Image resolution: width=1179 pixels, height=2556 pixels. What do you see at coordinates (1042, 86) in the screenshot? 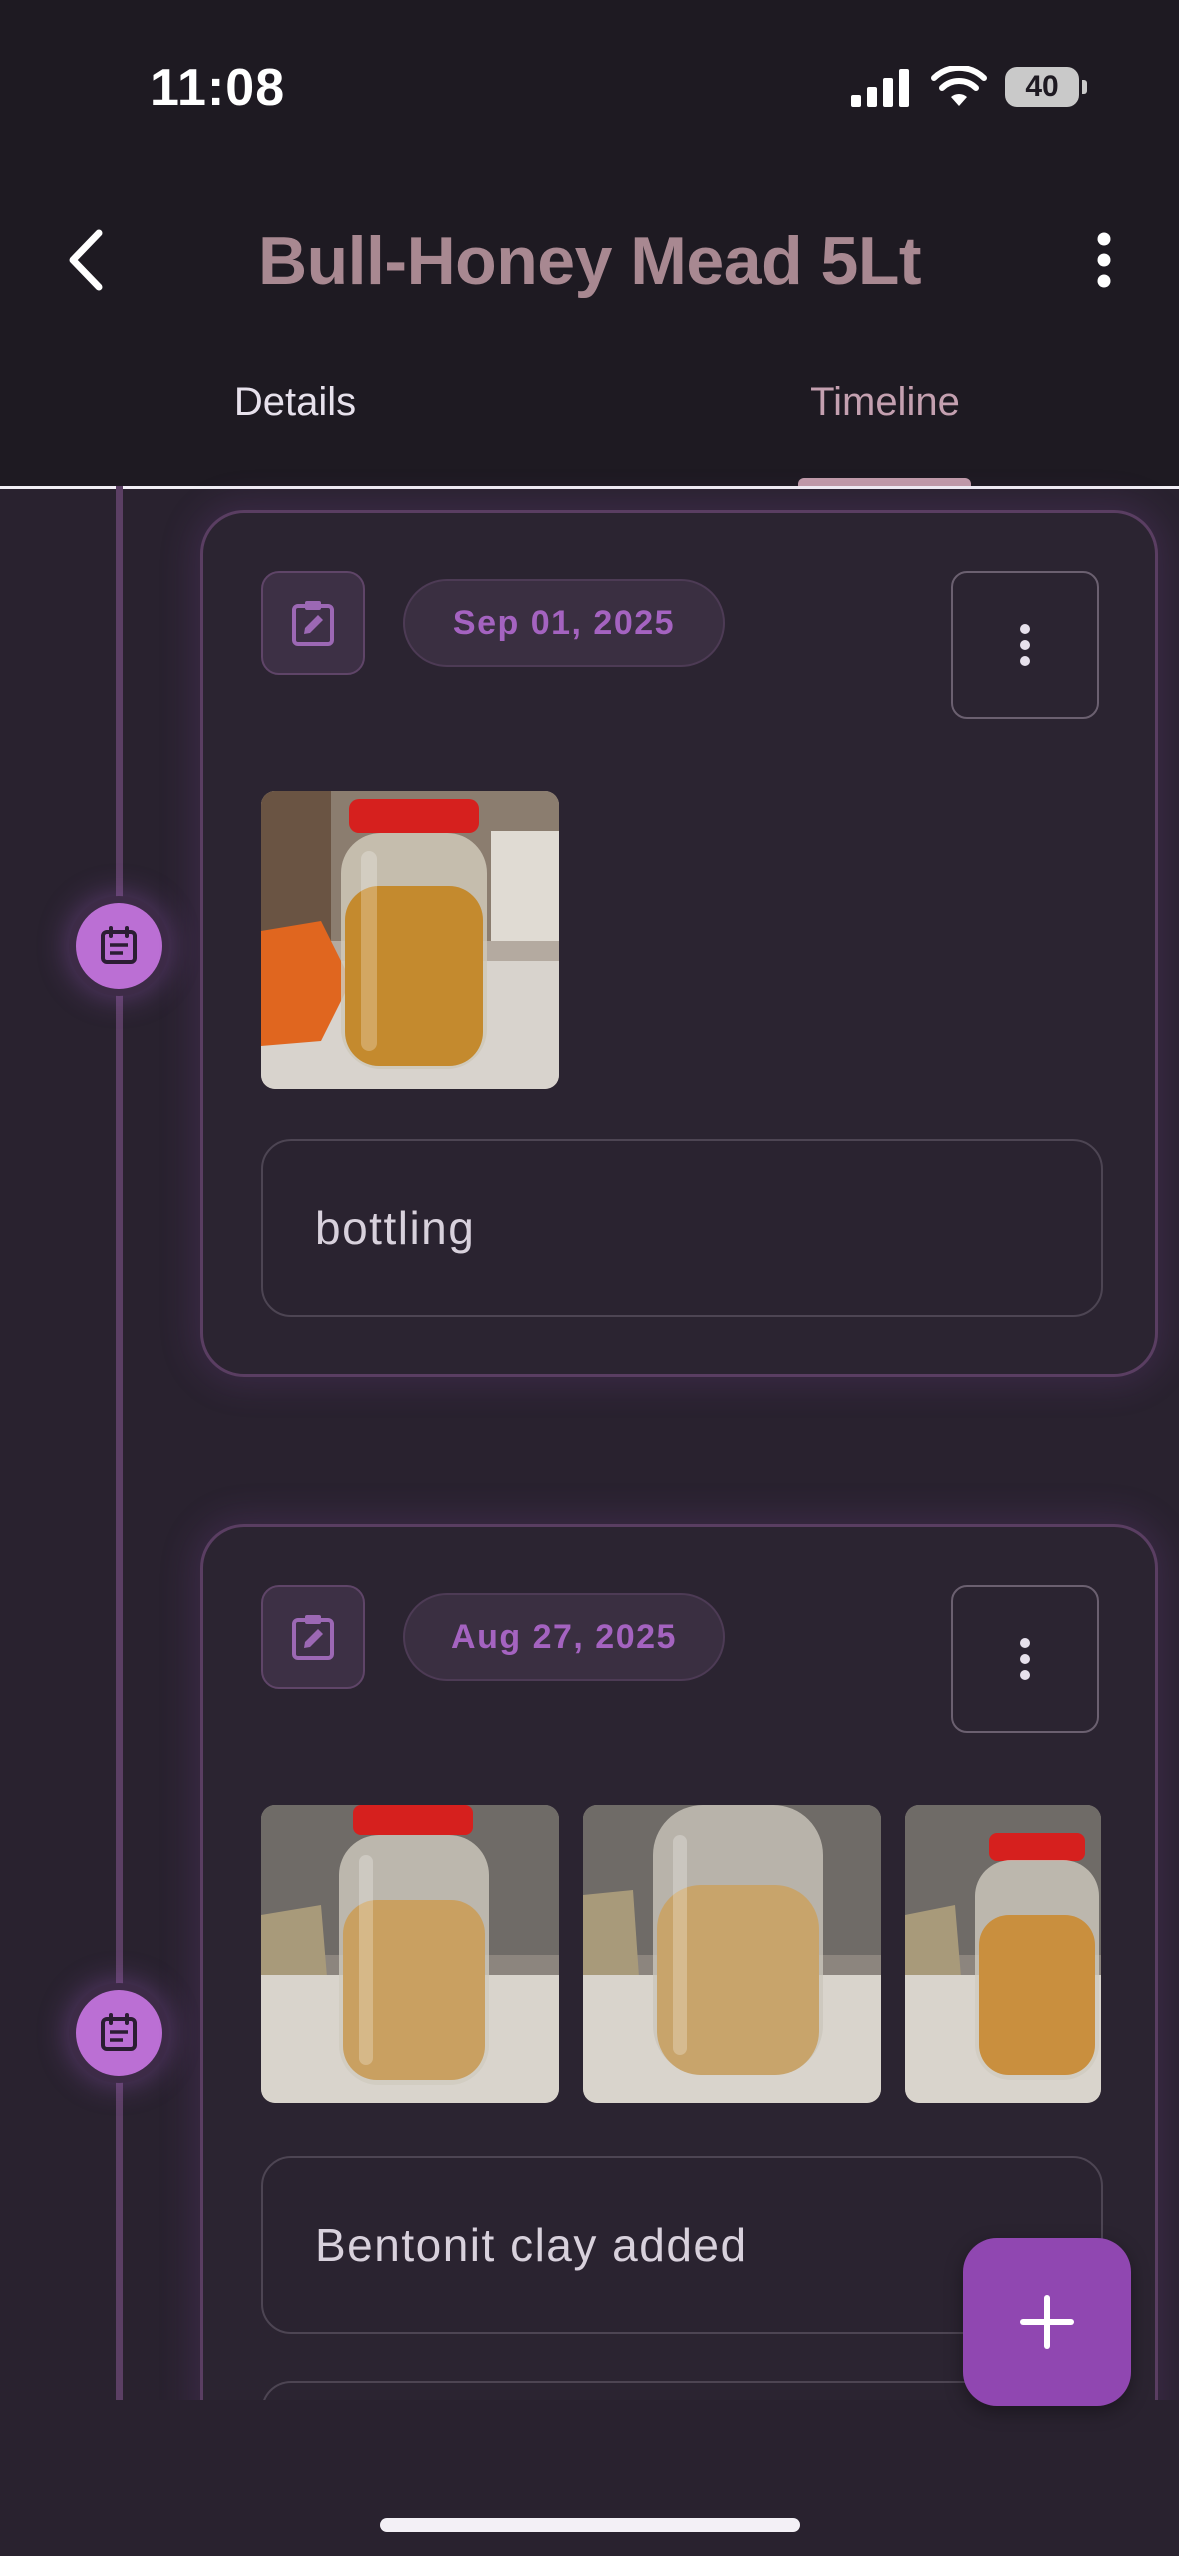
I see `battery-level: 40` at bounding box center [1042, 86].